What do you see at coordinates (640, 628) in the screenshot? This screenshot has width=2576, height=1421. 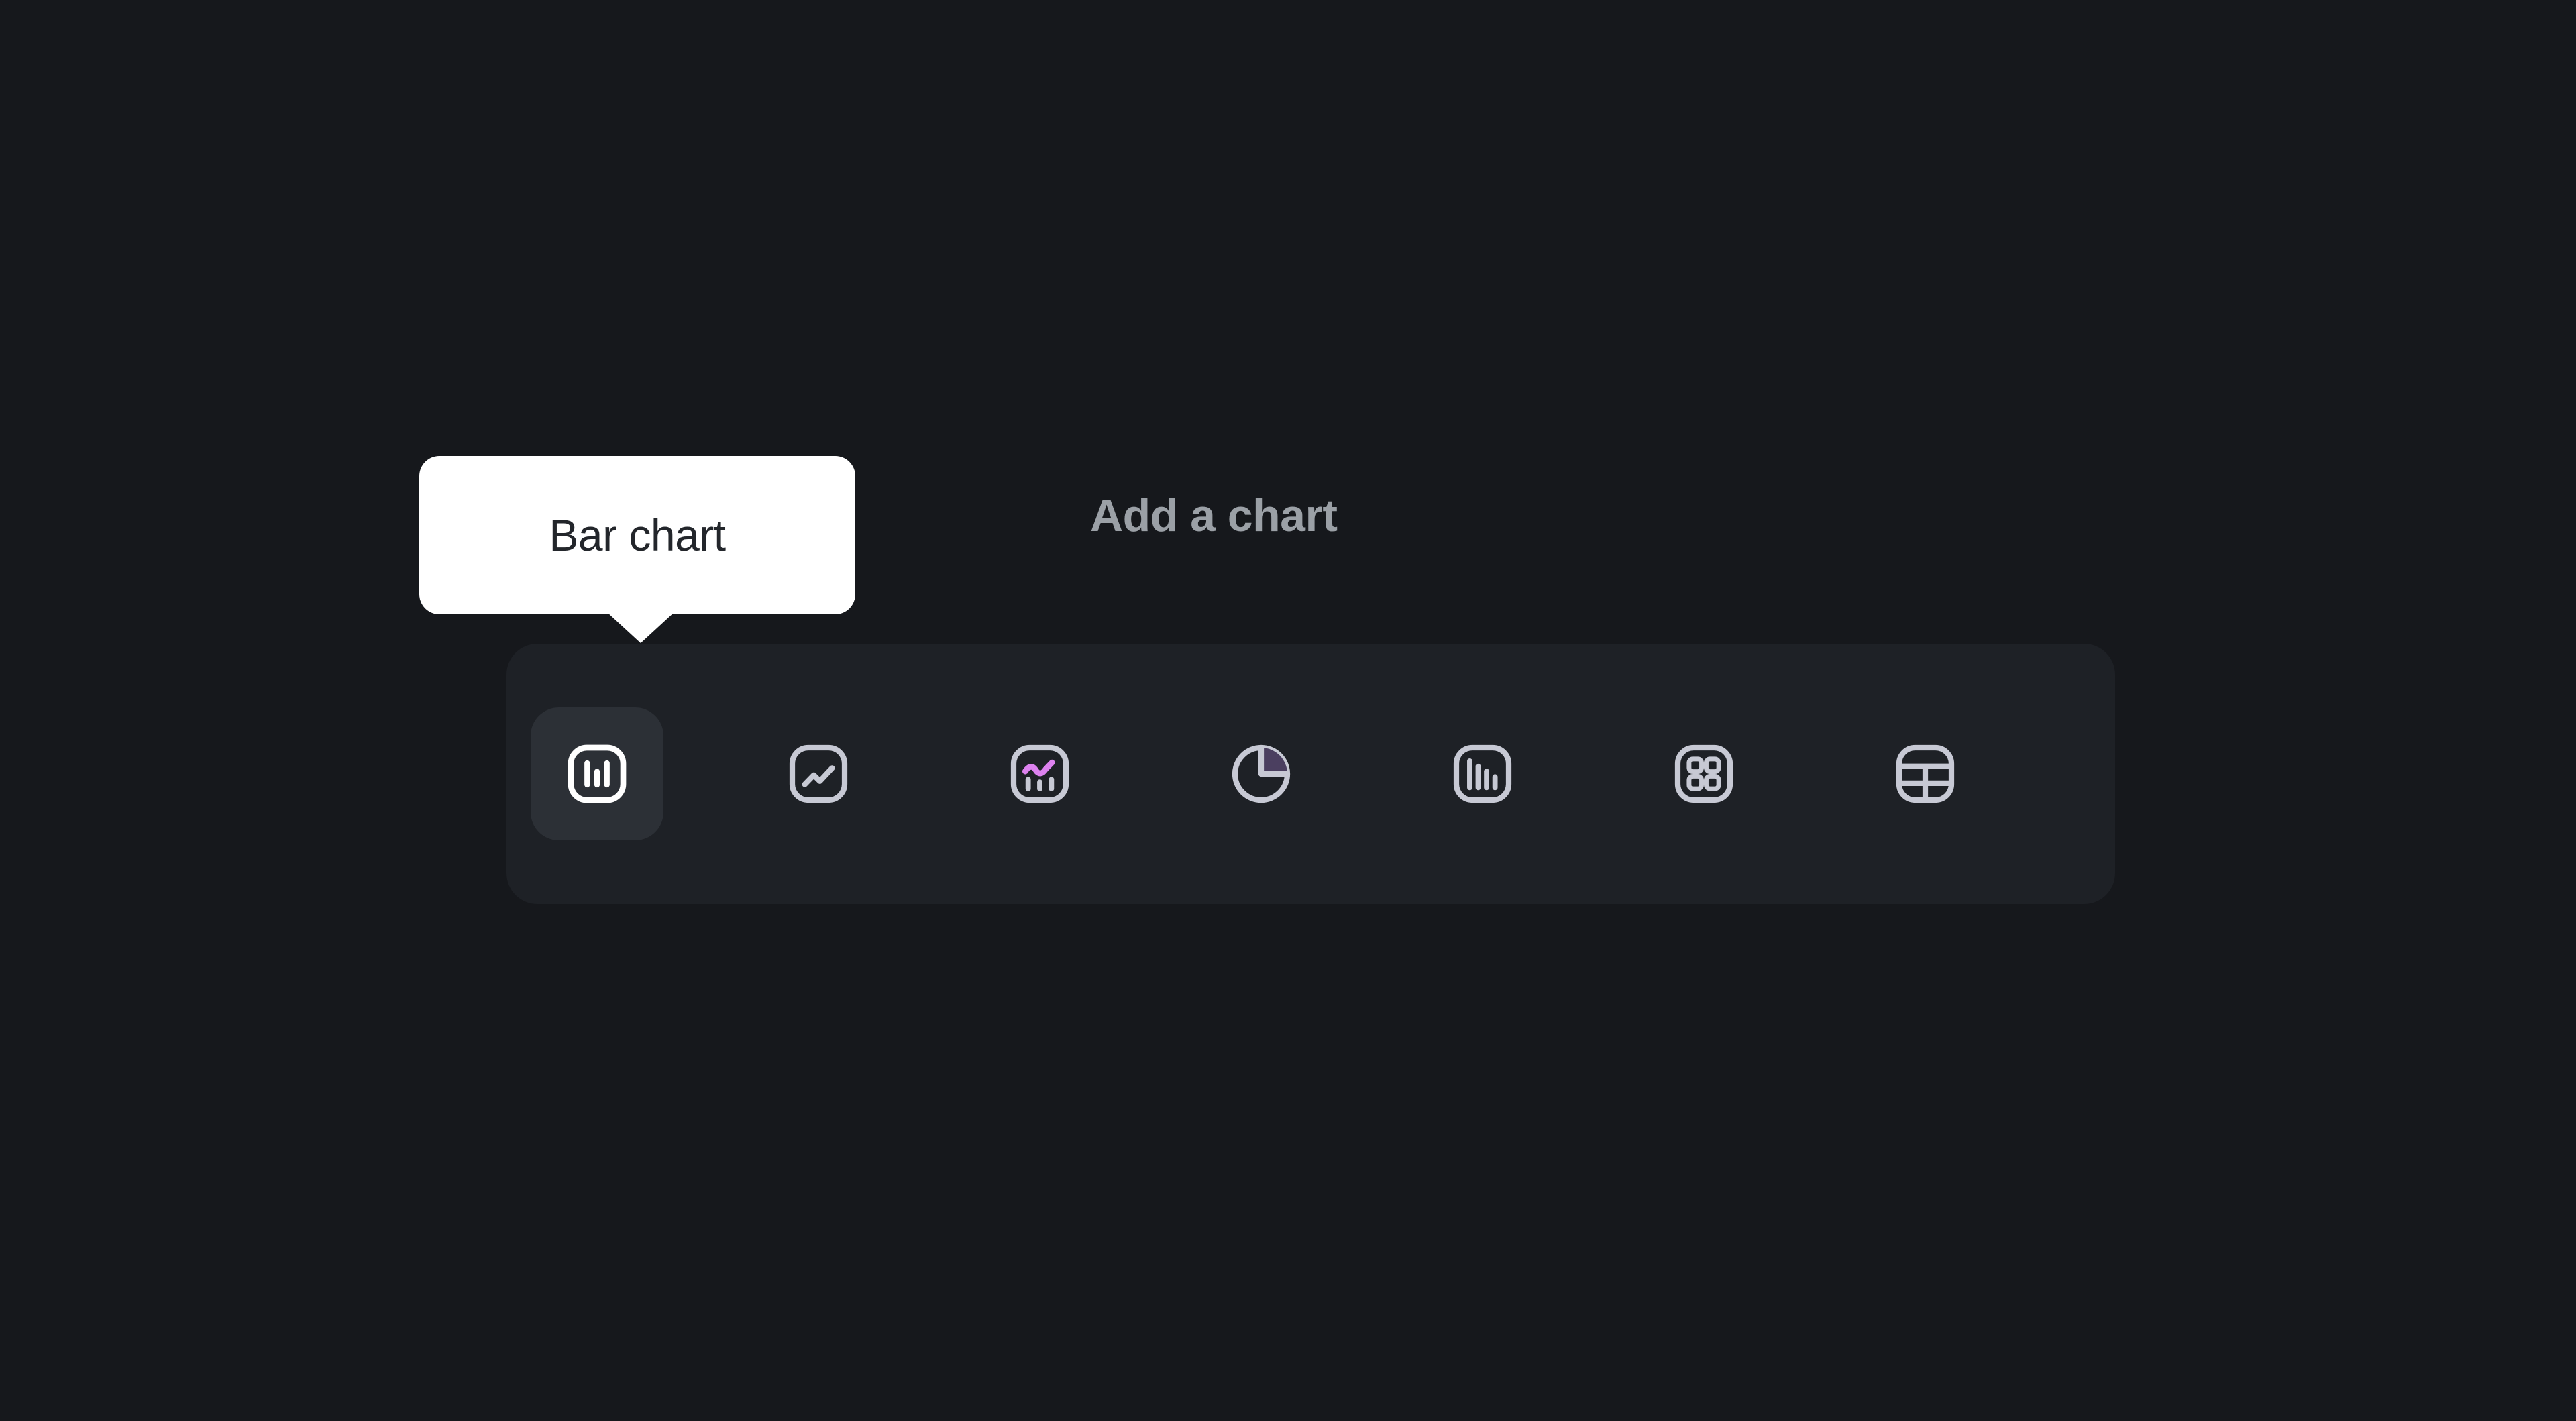 I see `tooltip-pointer-icon` at bounding box center [640, 628].